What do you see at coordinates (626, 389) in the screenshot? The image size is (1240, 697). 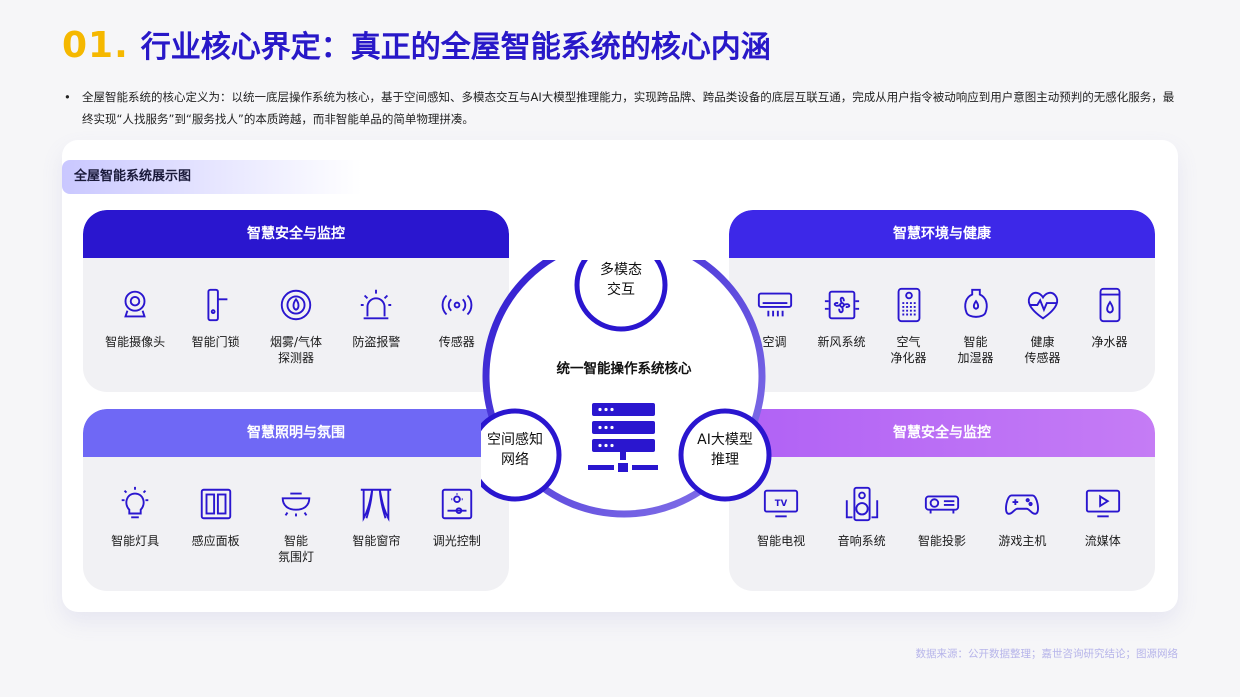 I see `core-hub: 统一智能操作系统核心 多模态交互 空间感知网络 AI大模型推理` at bounding box center [626, 389].